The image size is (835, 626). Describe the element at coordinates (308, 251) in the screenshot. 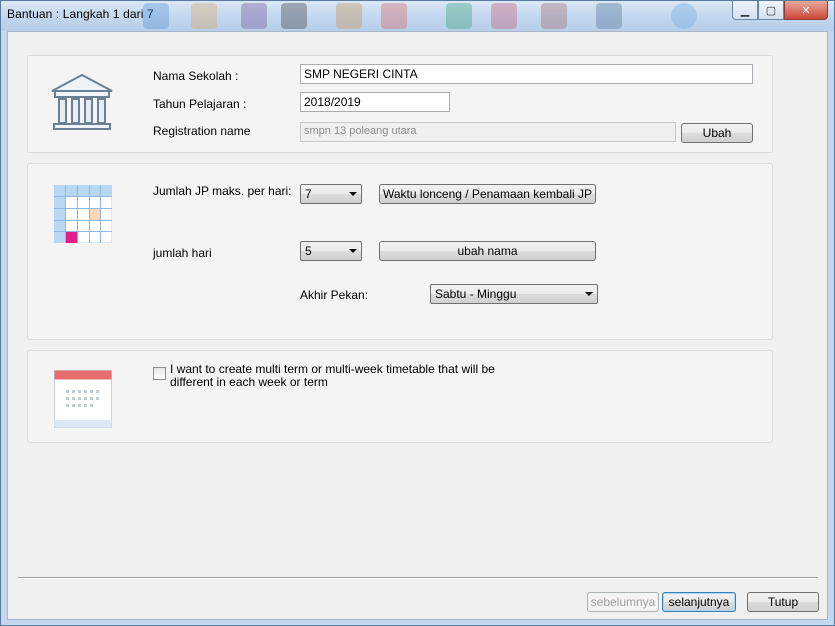

I see `number-of-days-value: 5` at that location.